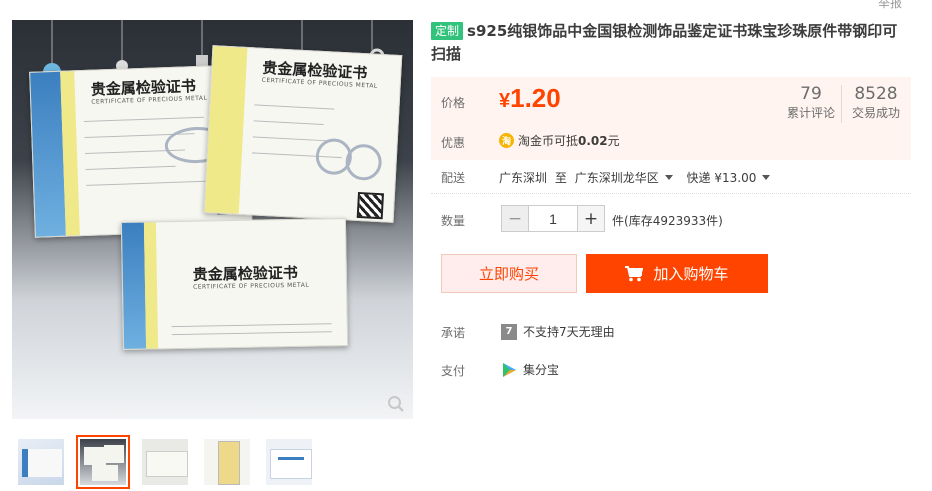 The image size is (932, 491). Describe the element at coordinates (453, 221) in the screenshot. I see `quantity-label: 数量` at that location.